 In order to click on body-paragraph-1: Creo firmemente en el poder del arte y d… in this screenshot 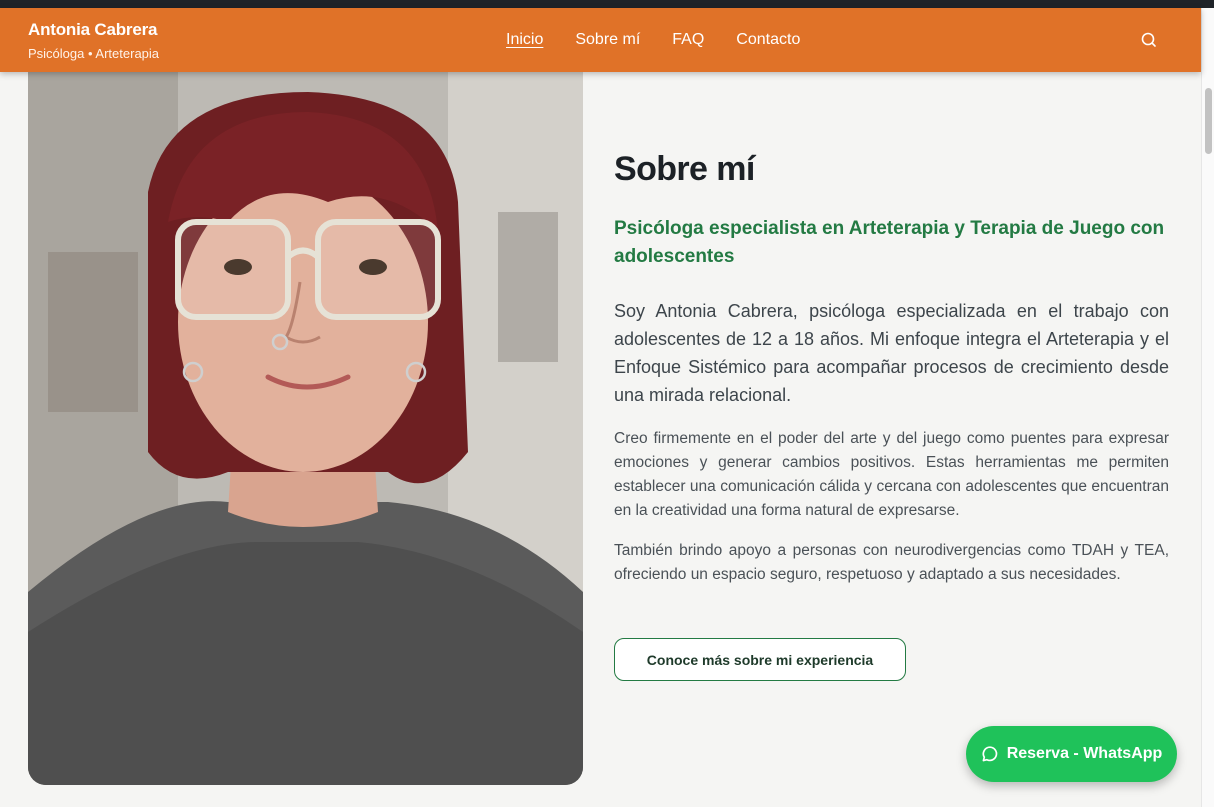, I will do `click(891, 474)`.